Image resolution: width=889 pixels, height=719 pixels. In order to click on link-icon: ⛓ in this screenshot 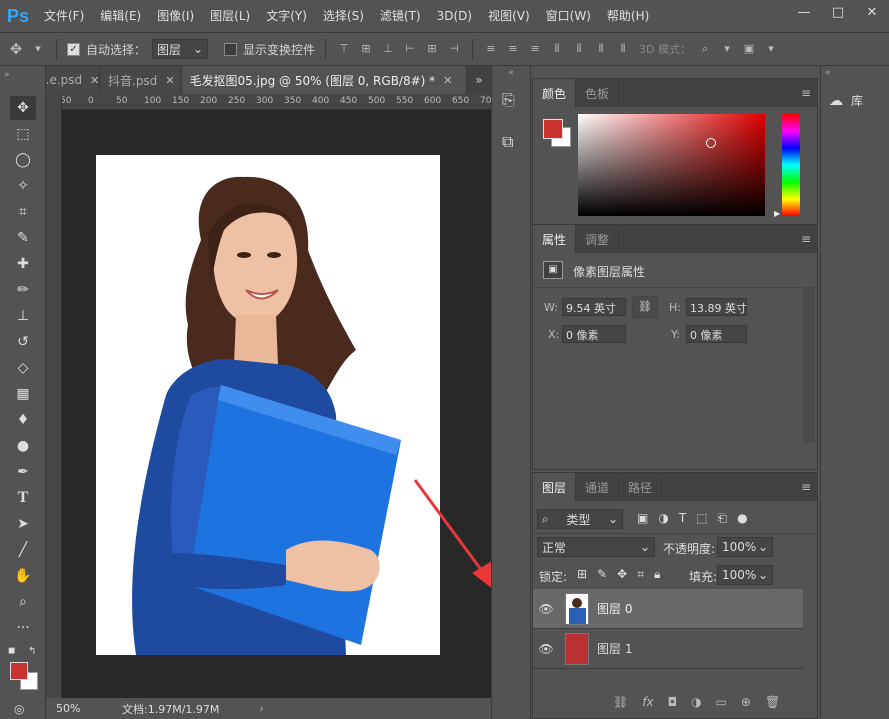, I will do `click(645, 307)`.